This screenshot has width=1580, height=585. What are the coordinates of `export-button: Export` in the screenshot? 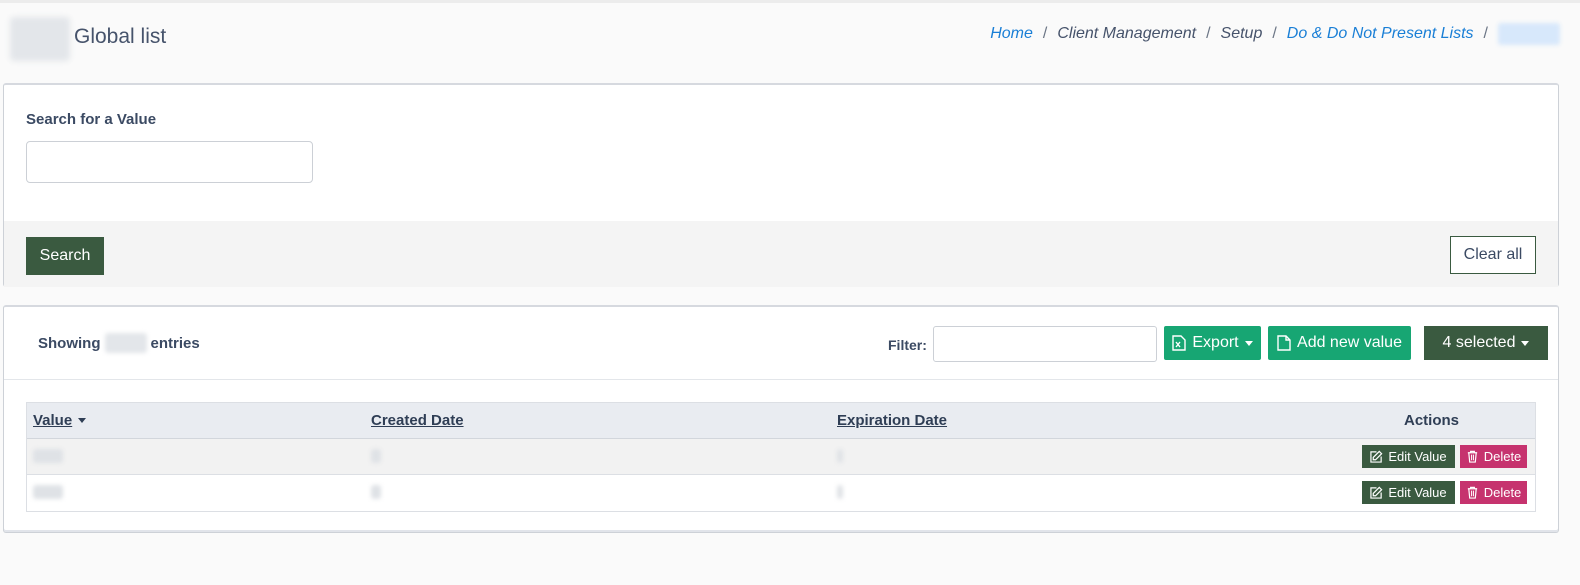 It's located at (1212, 343).